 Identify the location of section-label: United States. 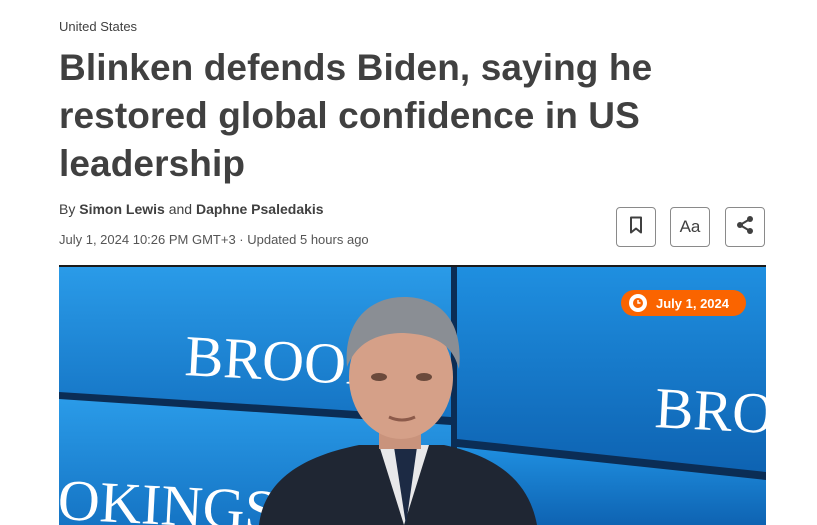
(98, 26).